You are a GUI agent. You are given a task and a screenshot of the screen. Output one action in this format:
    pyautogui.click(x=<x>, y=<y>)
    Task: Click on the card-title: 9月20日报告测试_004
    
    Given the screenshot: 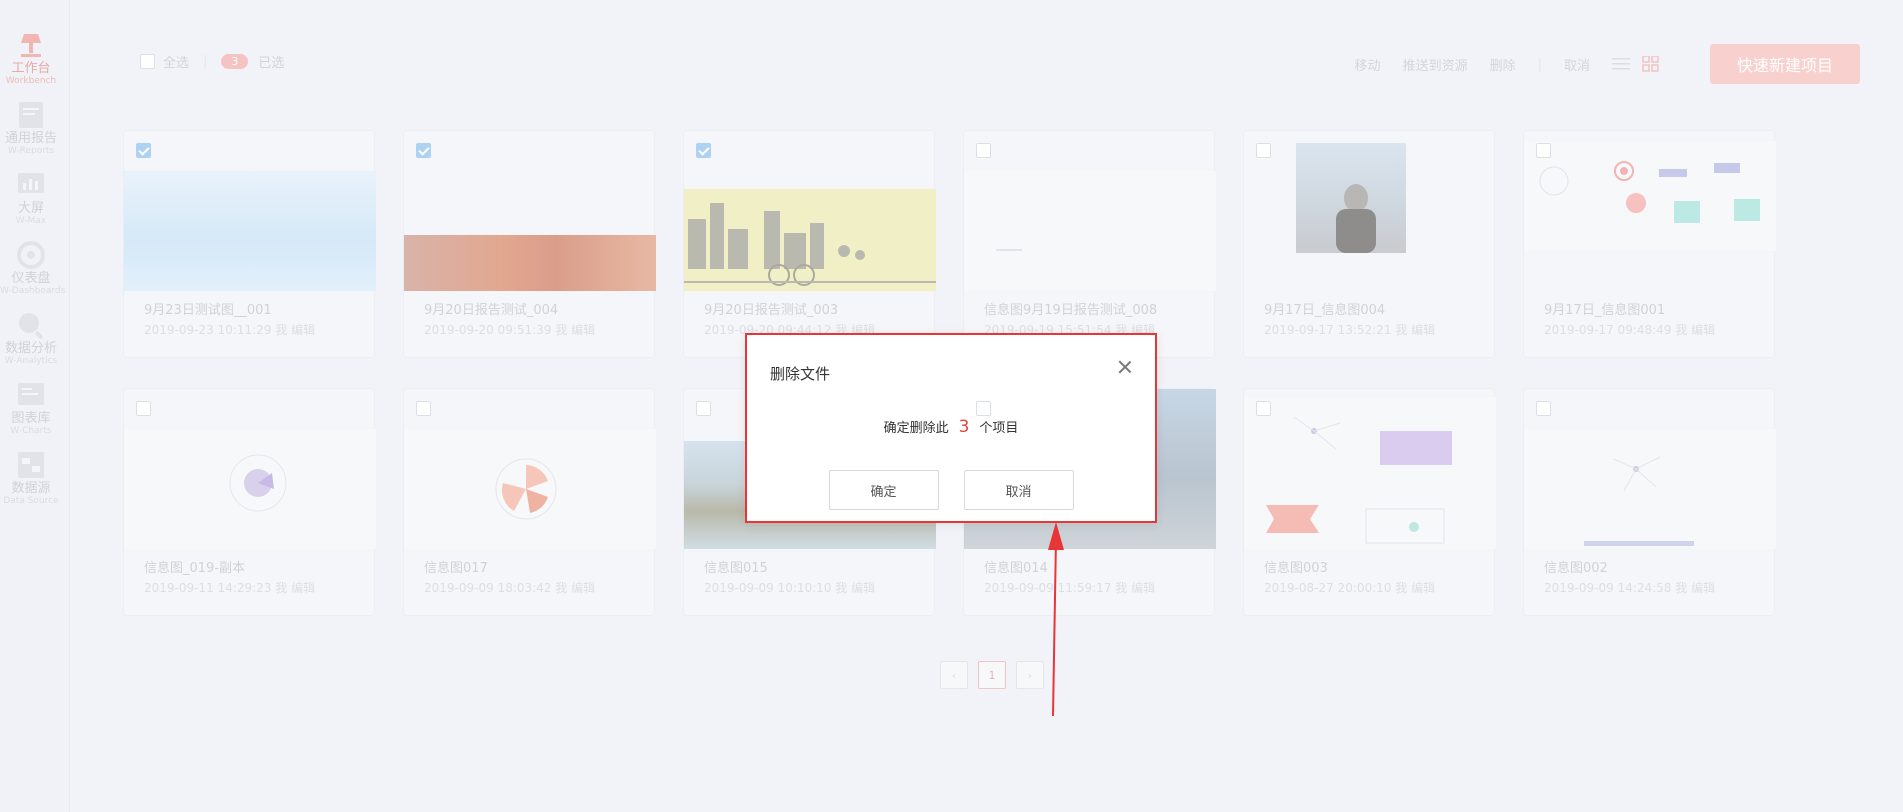 What is the action you would take?
    pyautogui.click(x=491, y=310)
    